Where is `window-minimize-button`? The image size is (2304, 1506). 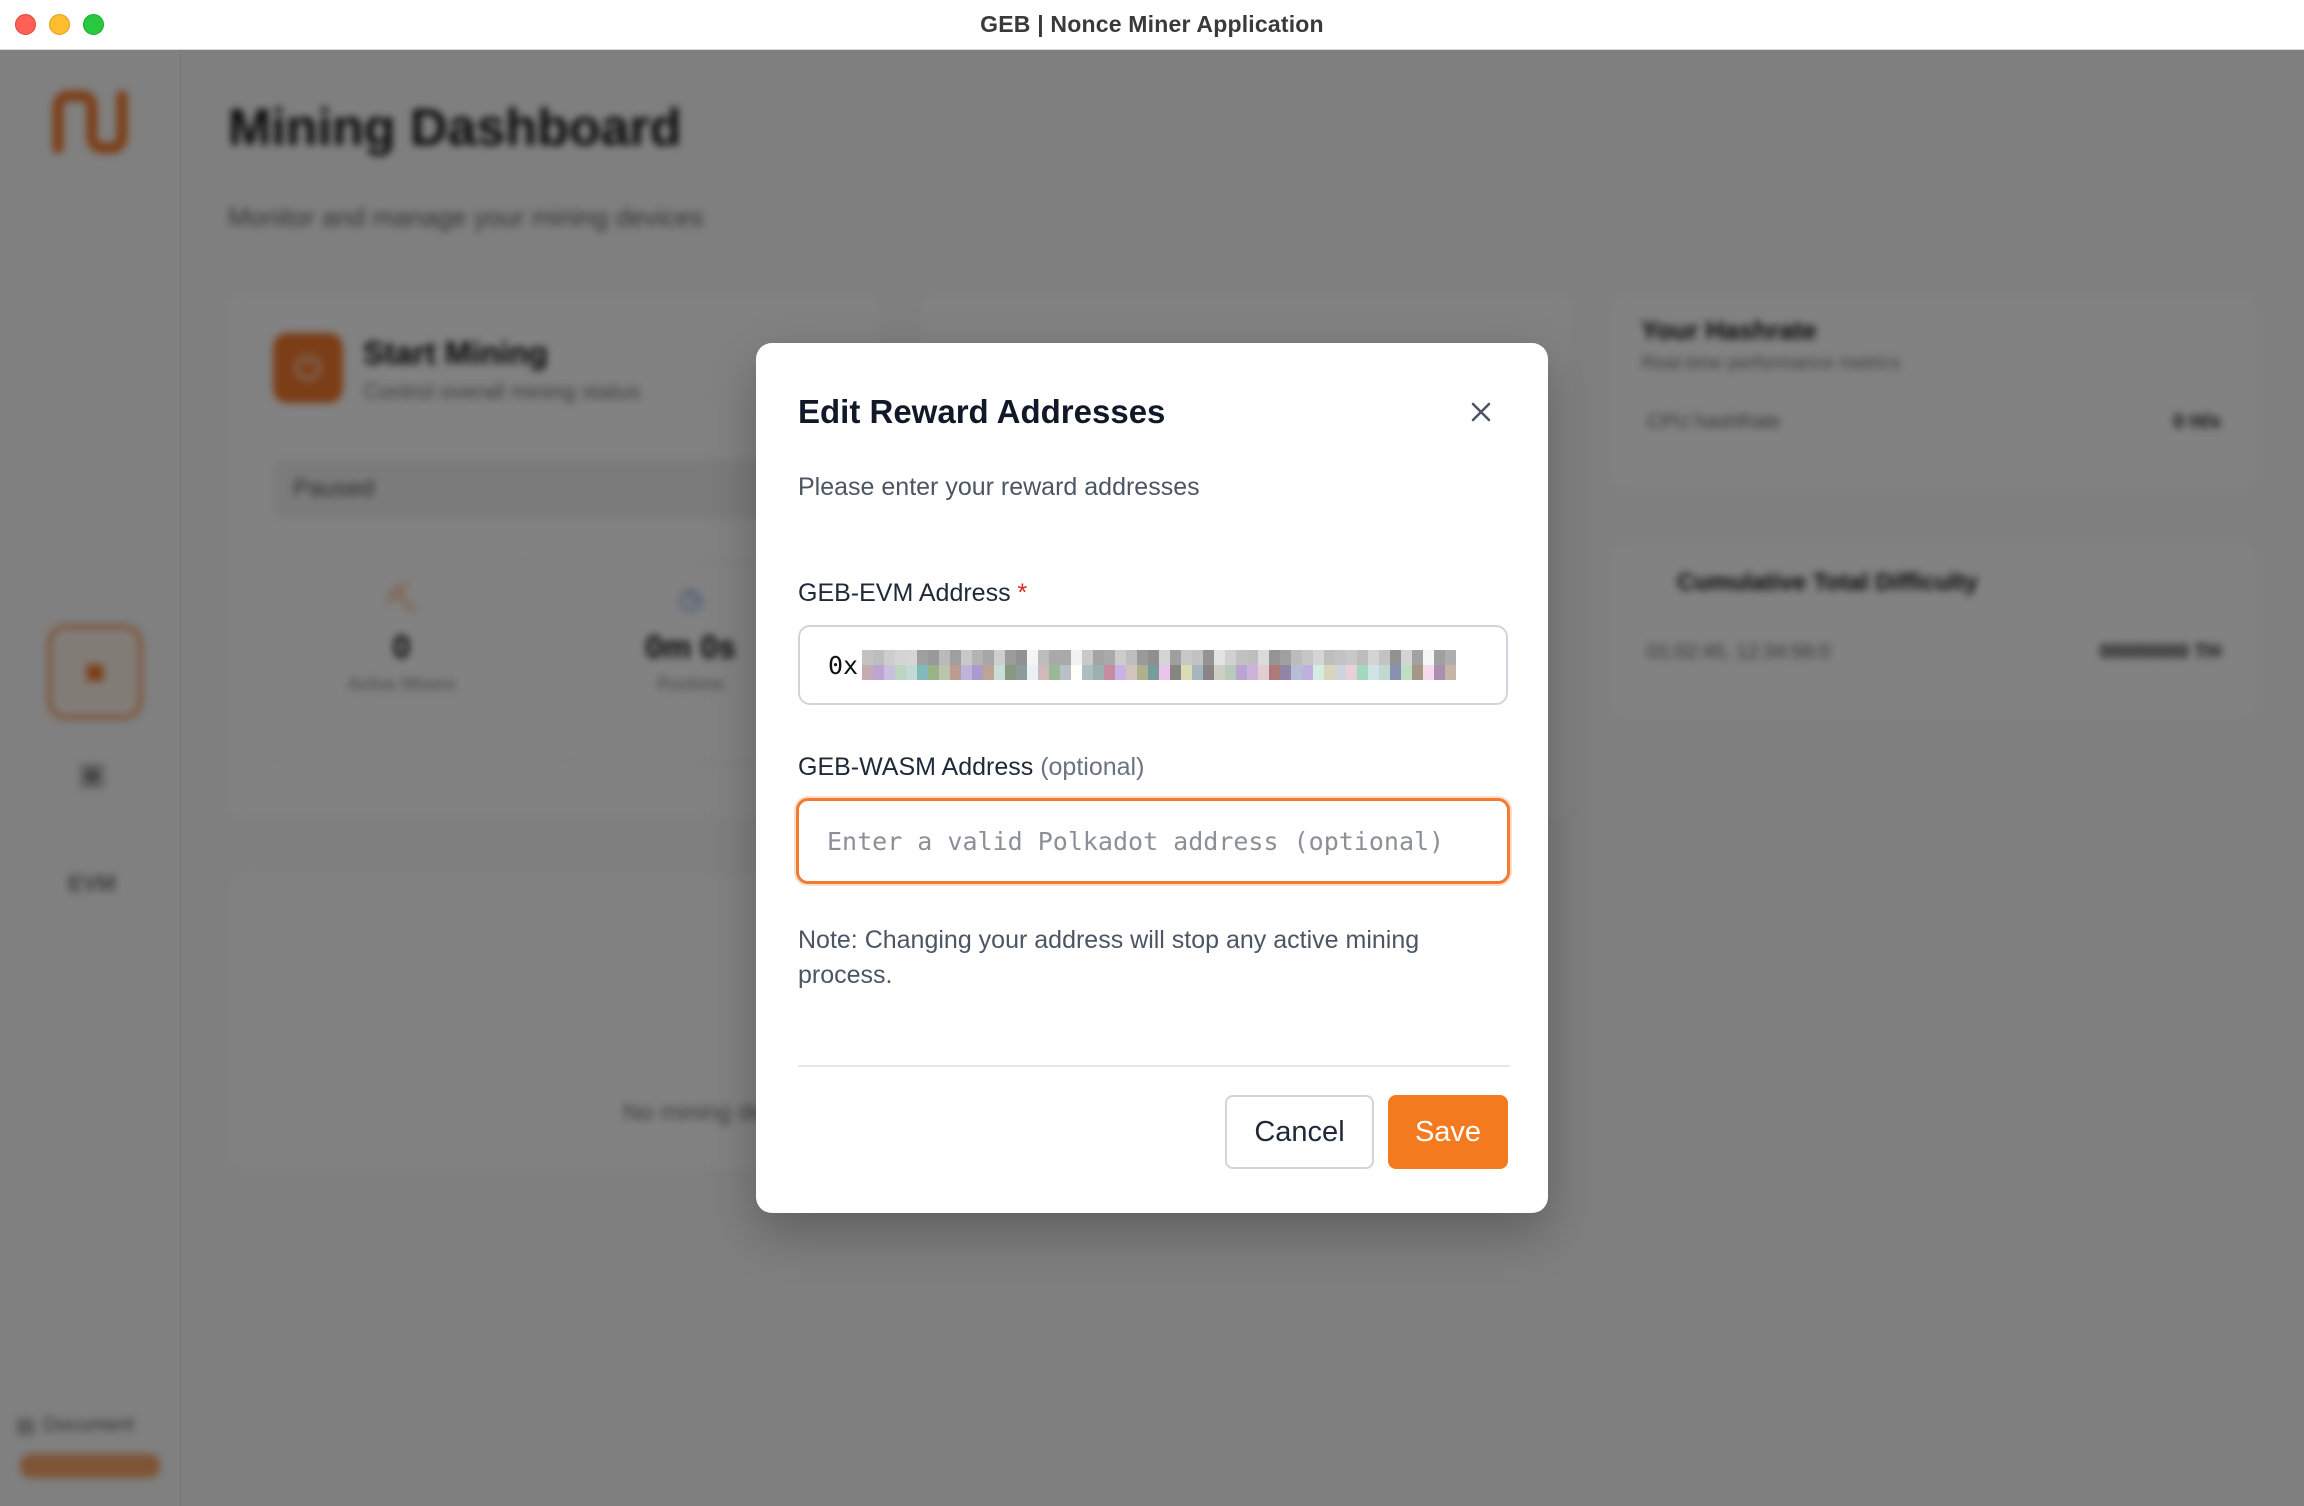 window-minimize-button is located at coordinates (59, 24).